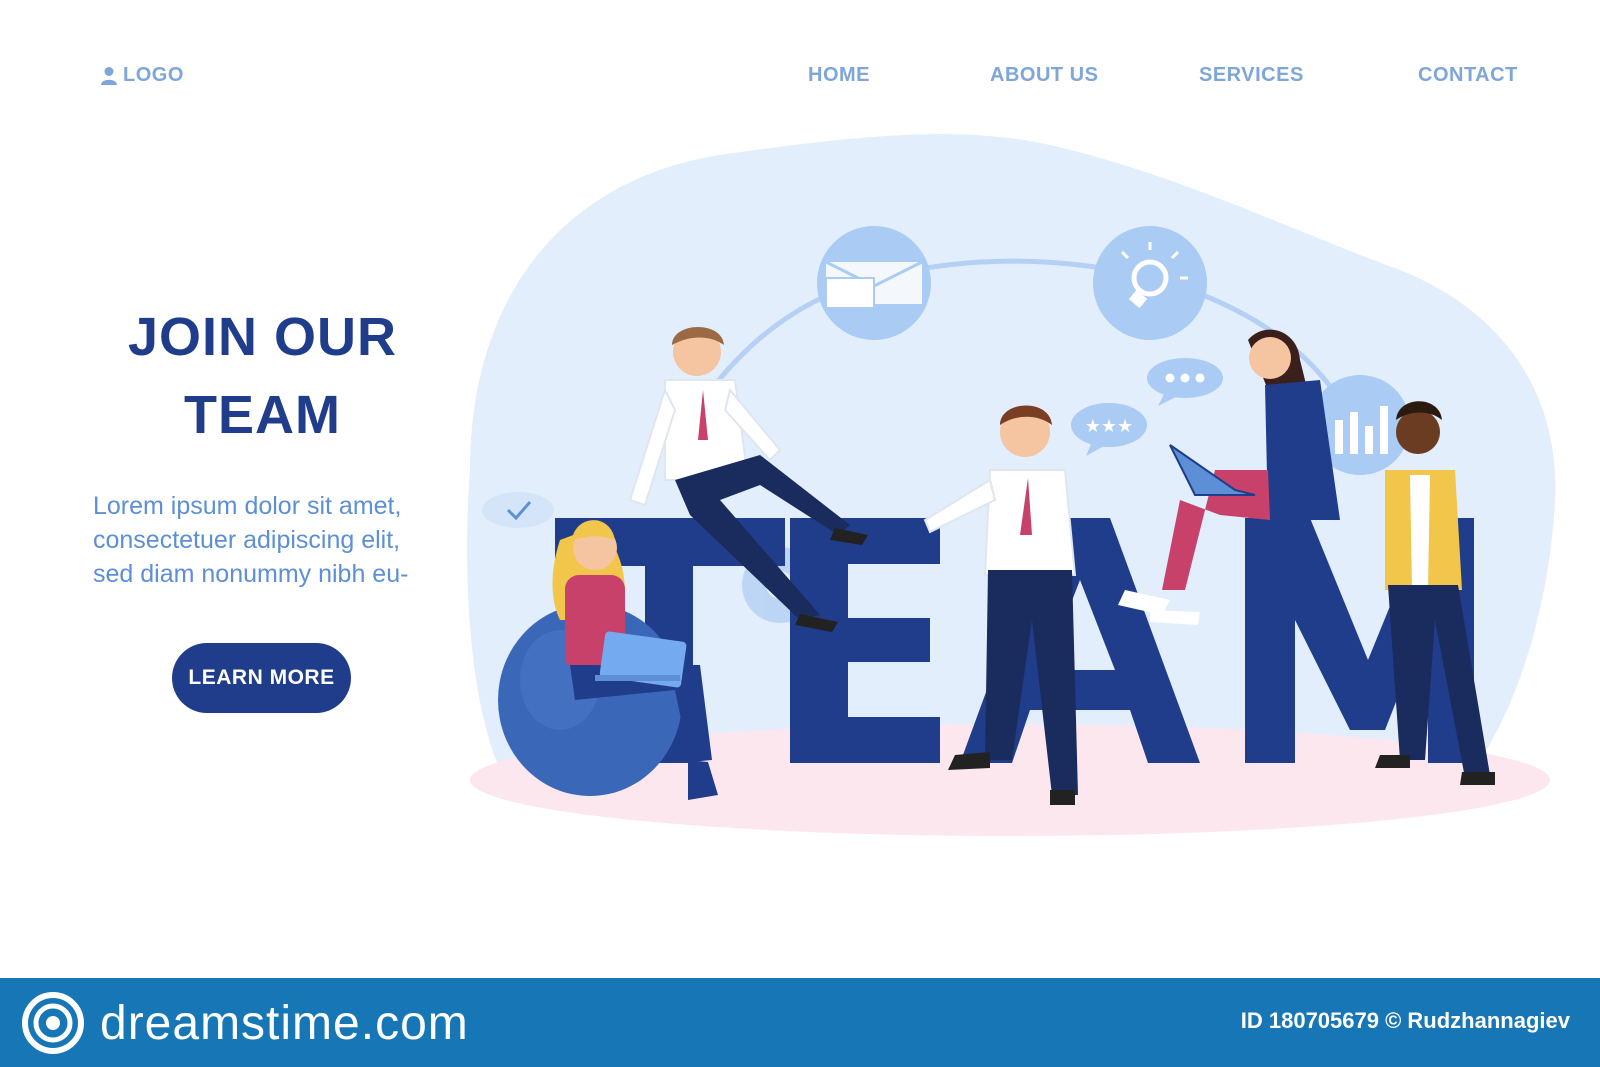 The width and height of the screenshot is (1600, 1067). Describe the element at coordinates (1405, 1020) in the screenshot. I see `image-credit: ID 180705679 © Rudzhannagiev` at that location.